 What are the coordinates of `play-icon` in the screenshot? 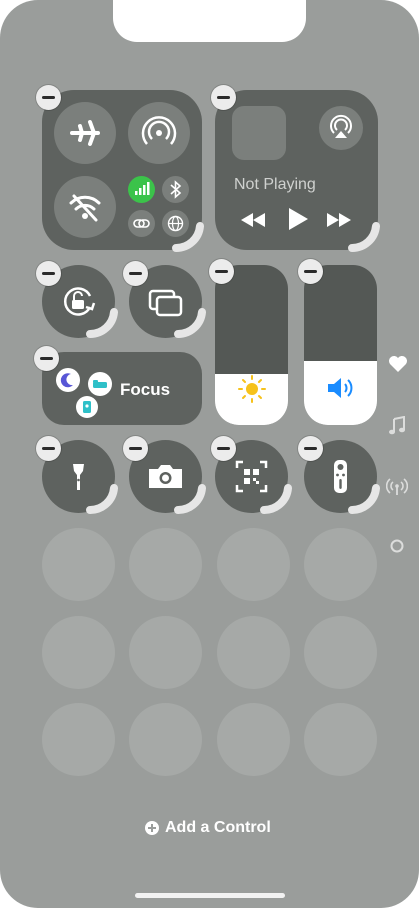 It's located at (298, 219).